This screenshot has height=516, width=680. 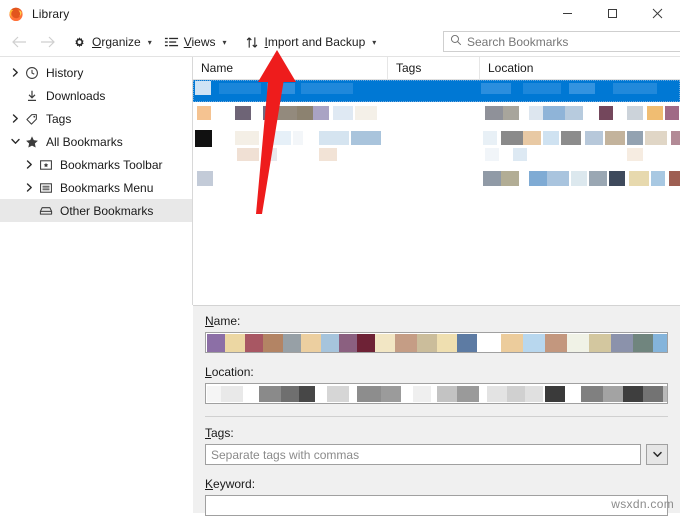 I want to click on column-header-name: Name, so click(x=290, y=68).